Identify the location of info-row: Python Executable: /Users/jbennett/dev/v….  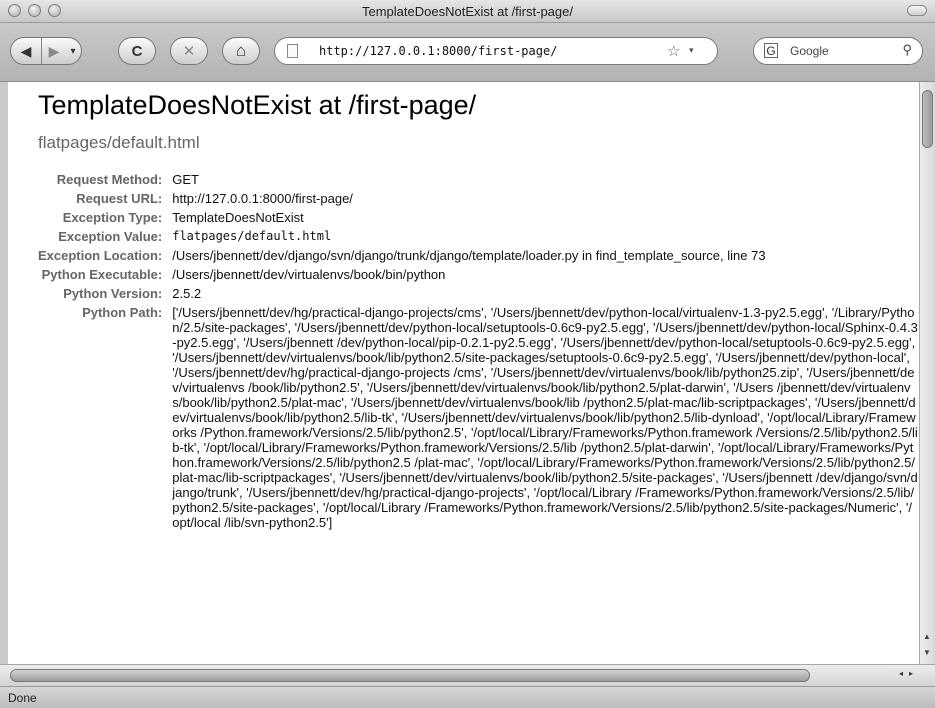
(478, 274).